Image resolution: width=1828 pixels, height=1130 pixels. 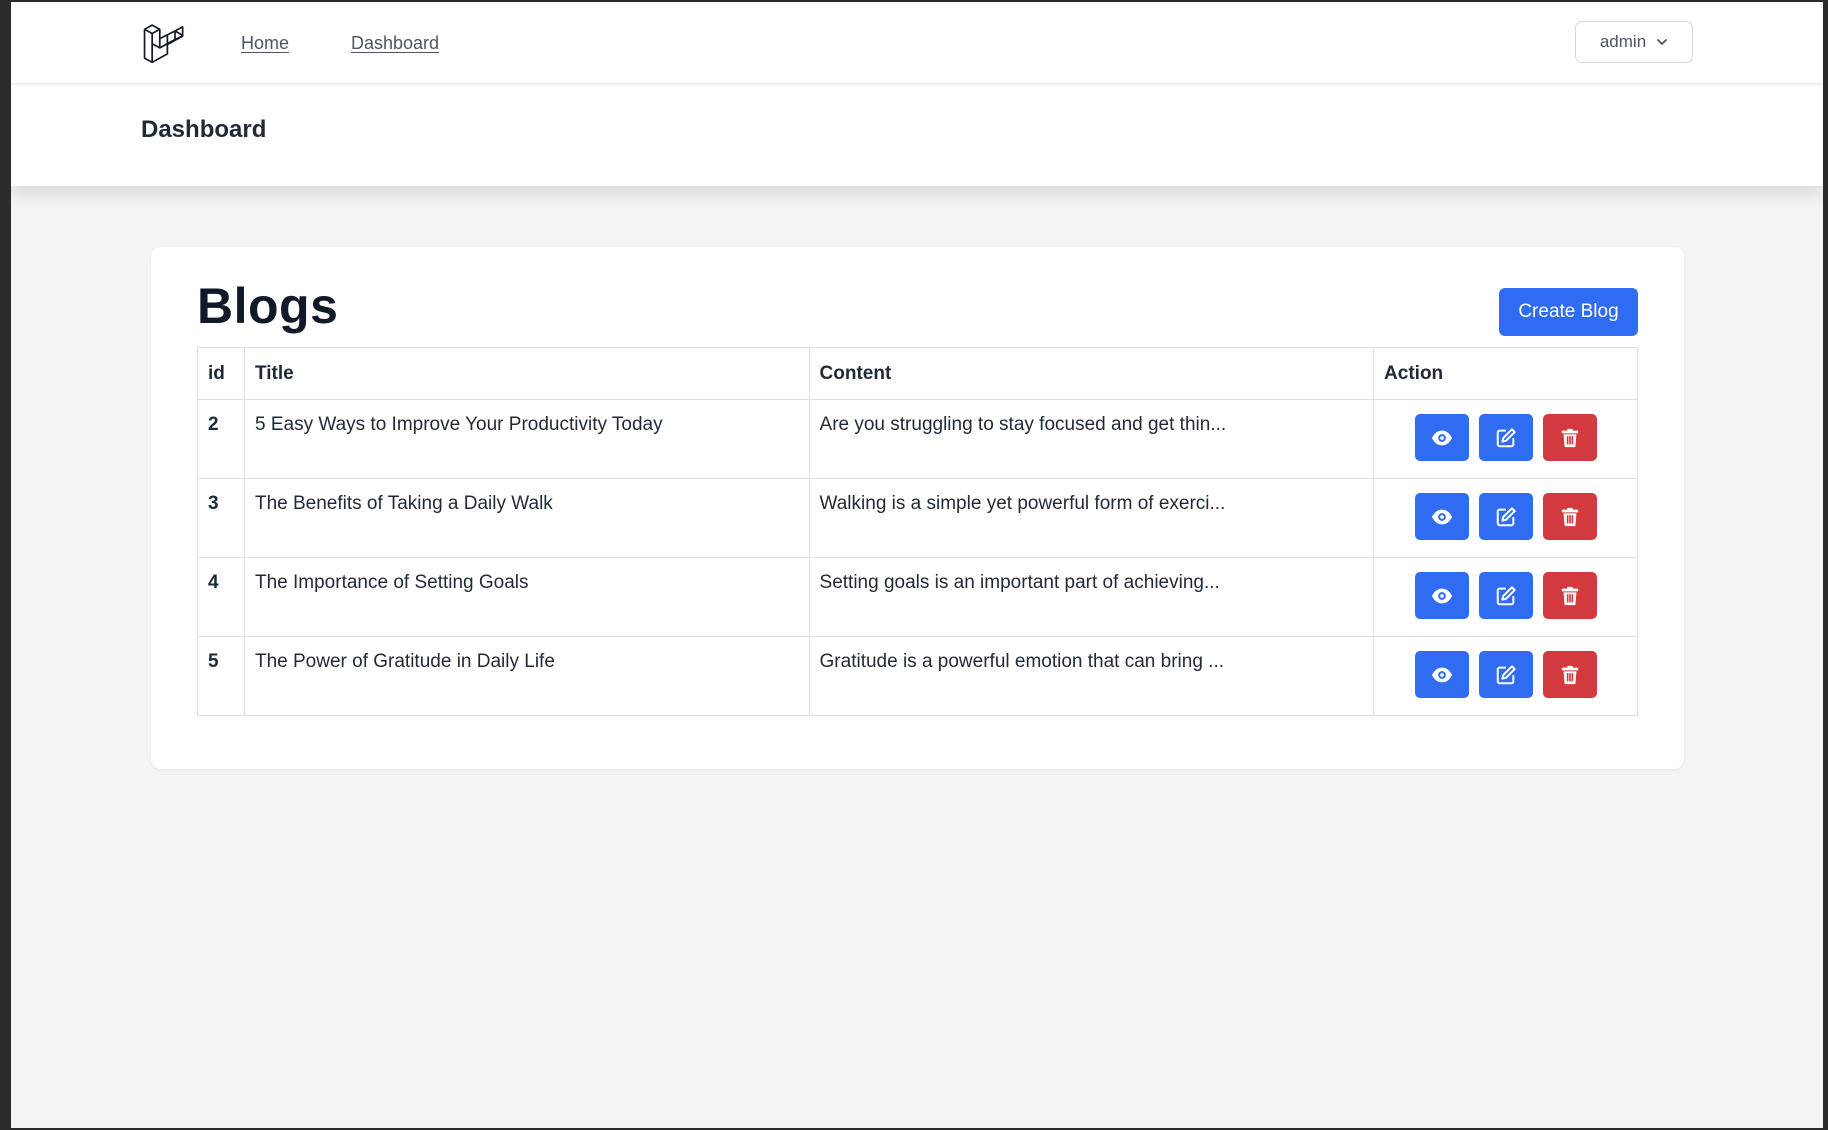 I want to click on column-header-title: Title, so click(x=526, y=373).